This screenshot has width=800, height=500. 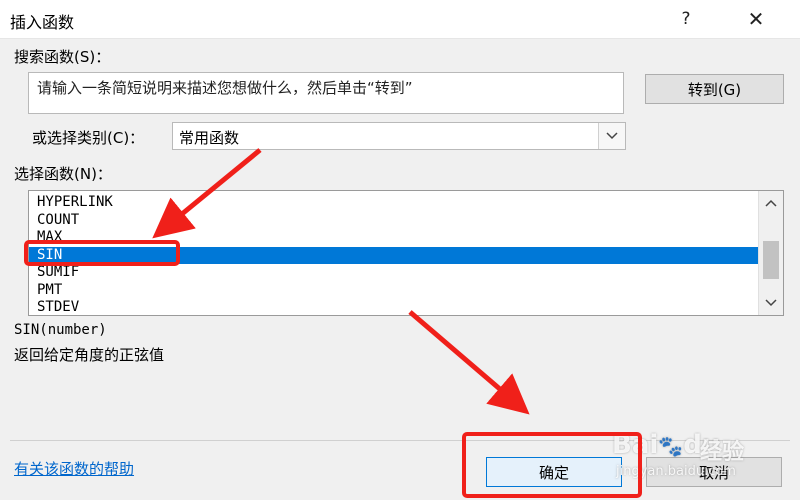 I want to click on annotation-arrow-ok, so click(x=469, y=362).